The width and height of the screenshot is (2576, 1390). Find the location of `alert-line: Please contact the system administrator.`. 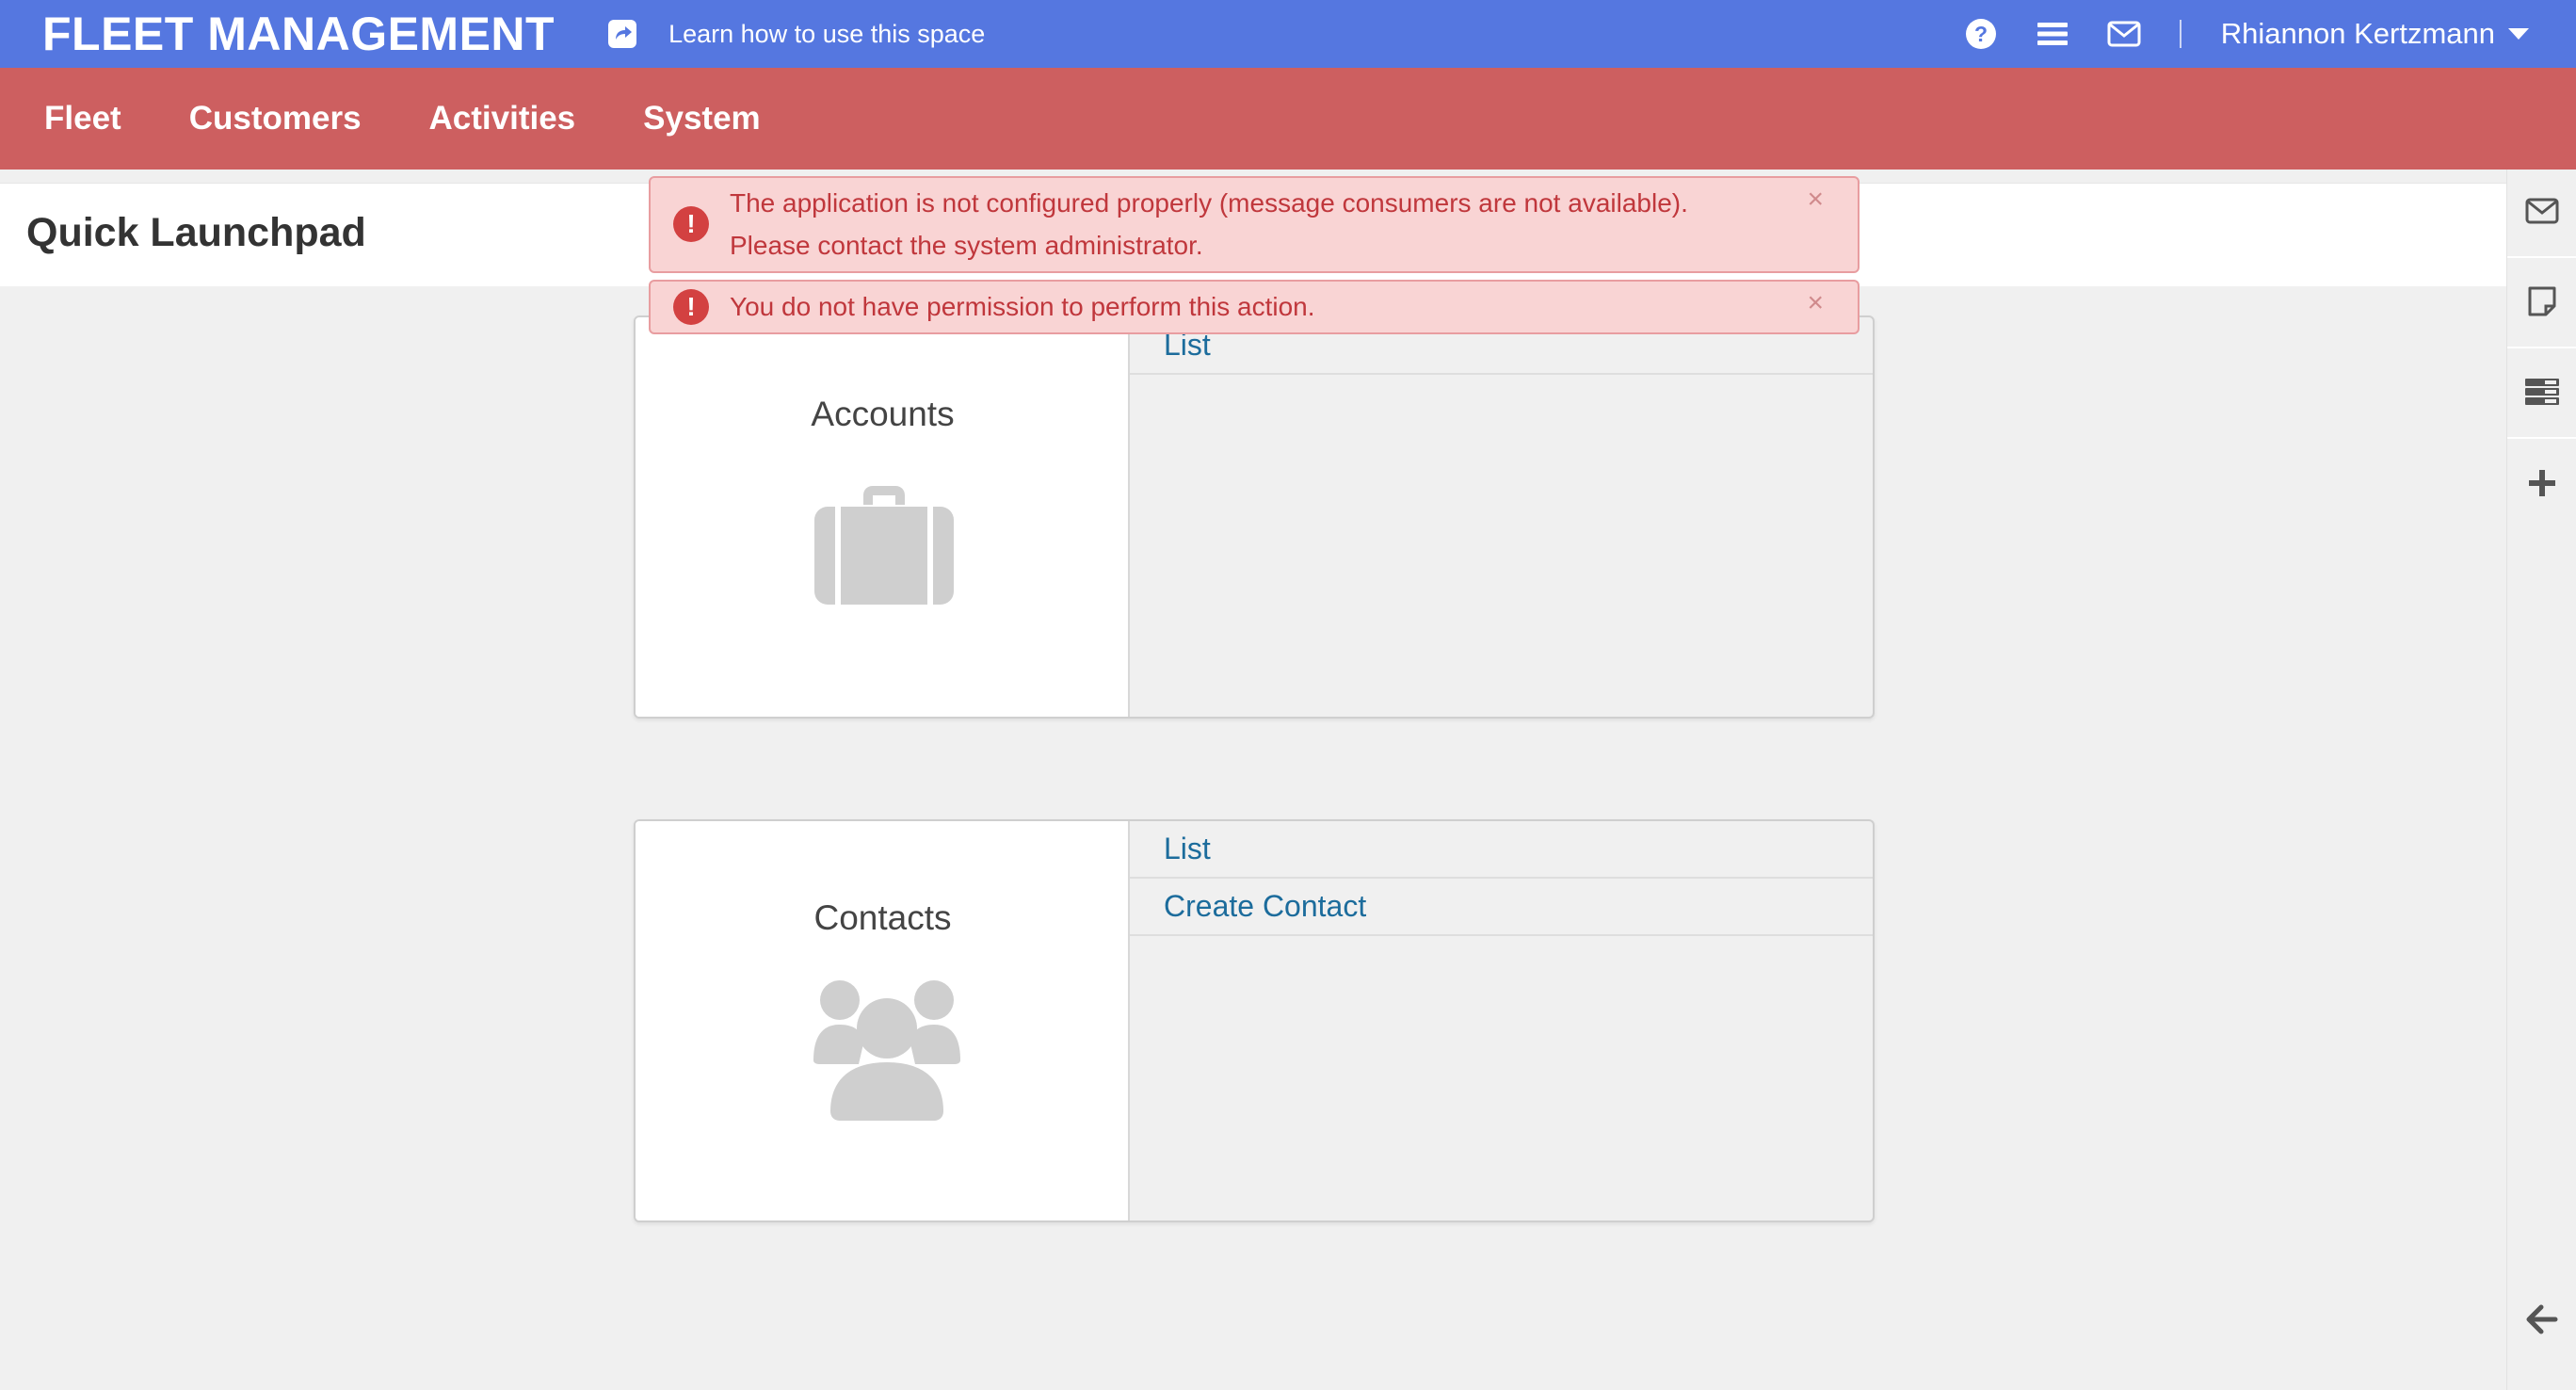

alert-line: Please contact the system administrator. is located at coordinates (966, 245).